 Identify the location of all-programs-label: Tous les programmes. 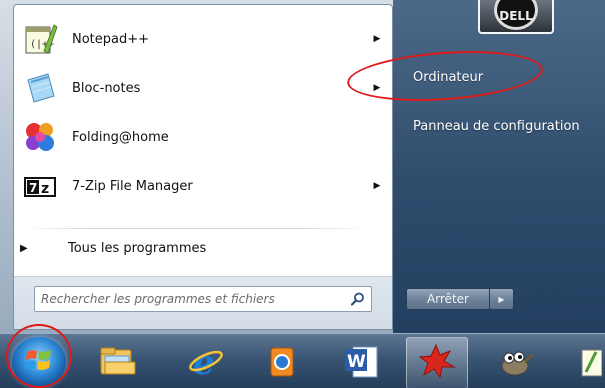
(137, 248).